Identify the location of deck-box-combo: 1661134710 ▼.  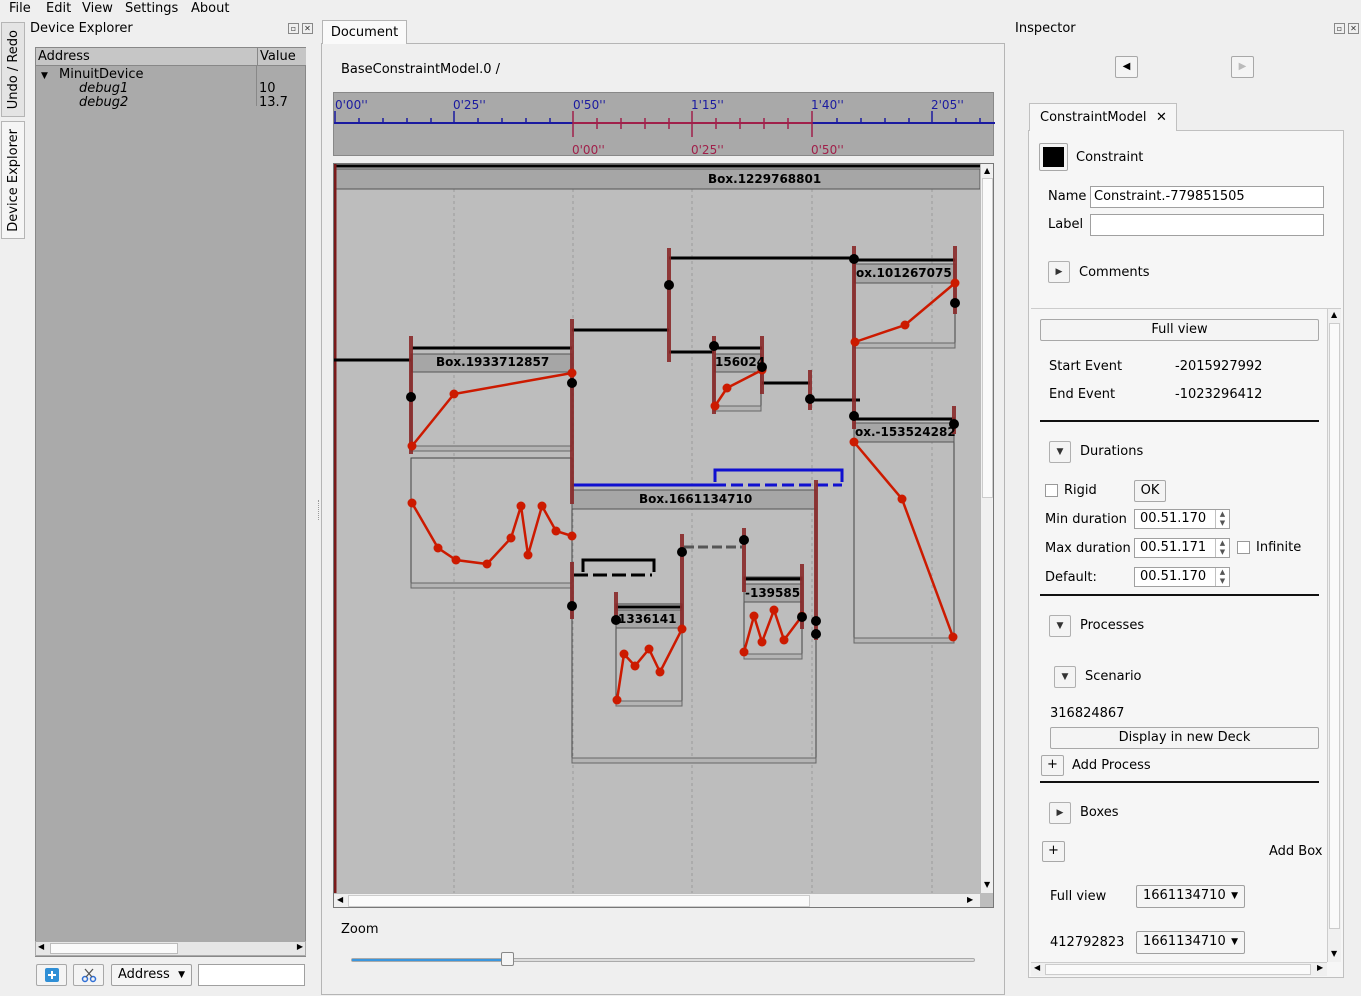
(1190, 942).